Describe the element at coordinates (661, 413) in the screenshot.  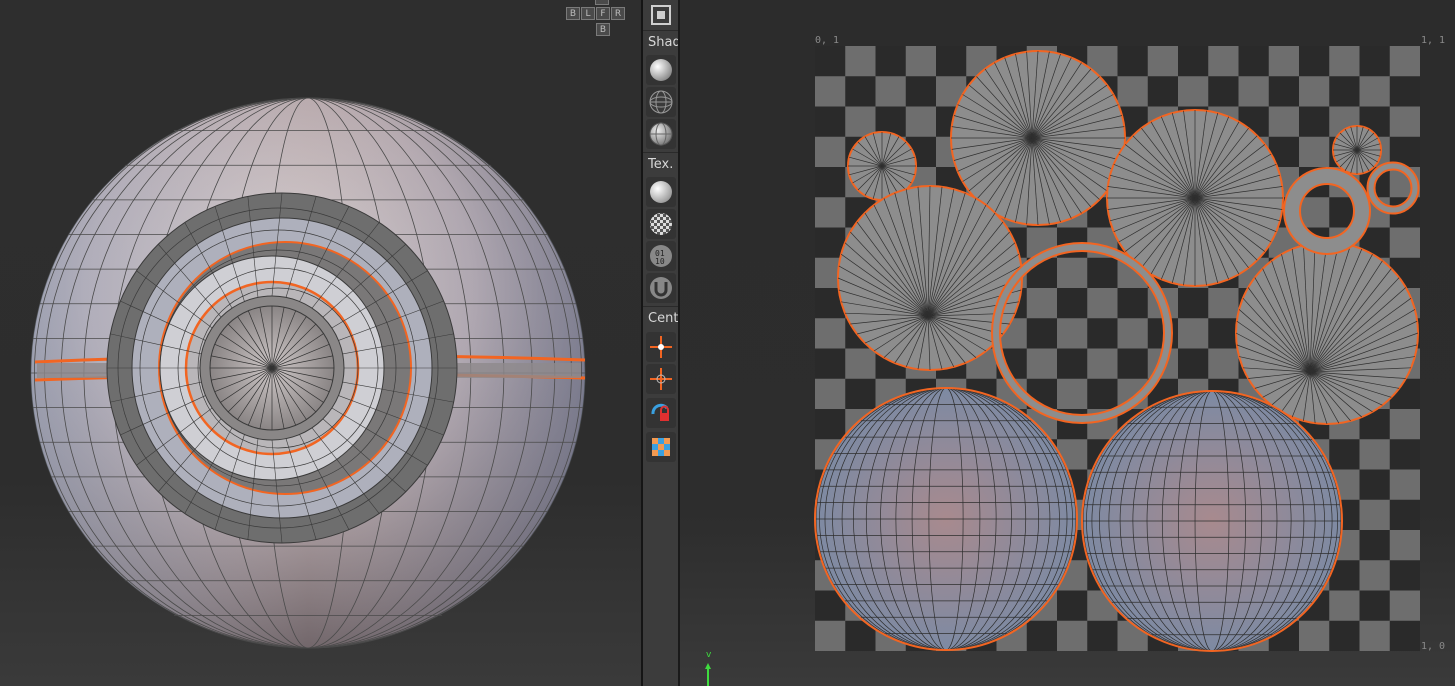
I see `lock-rotate-icon` at that location.